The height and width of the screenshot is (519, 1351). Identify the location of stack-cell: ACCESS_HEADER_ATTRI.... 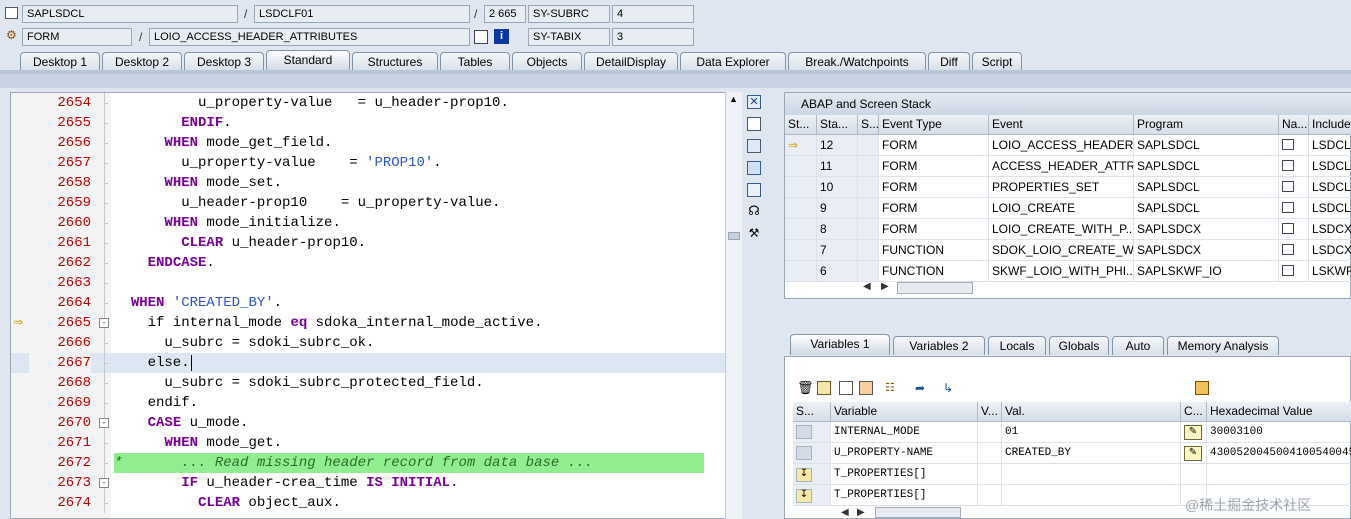
(1061, 166).